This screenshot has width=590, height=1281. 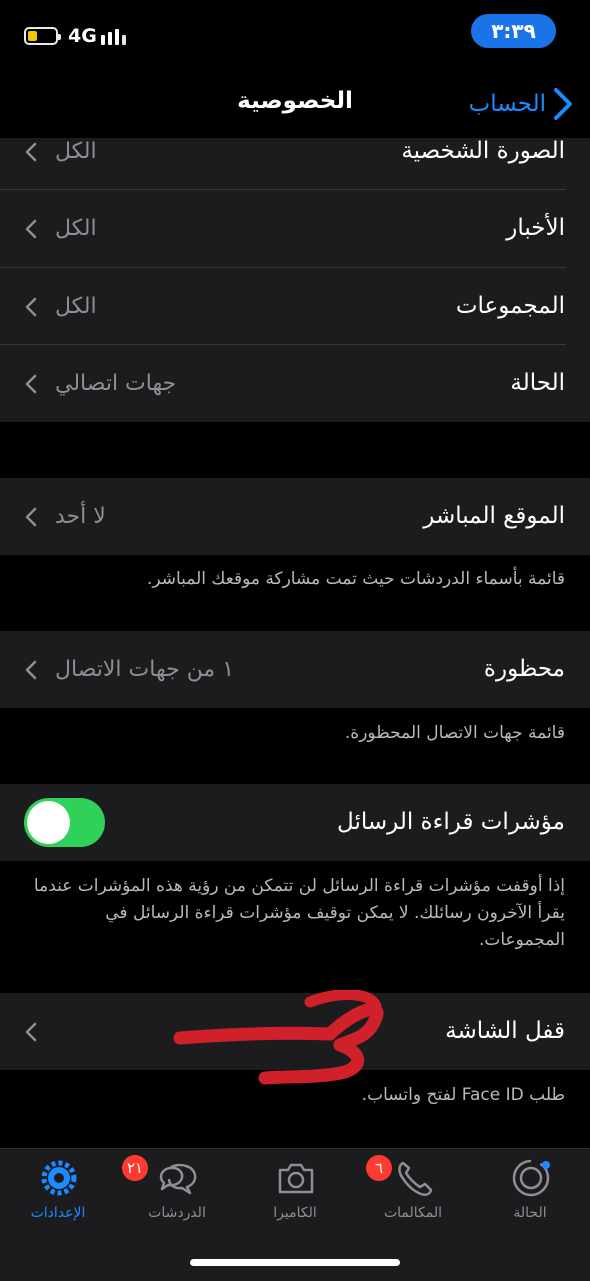 I want to click on calls-badge: ٦, so click(x=379, y=1168).